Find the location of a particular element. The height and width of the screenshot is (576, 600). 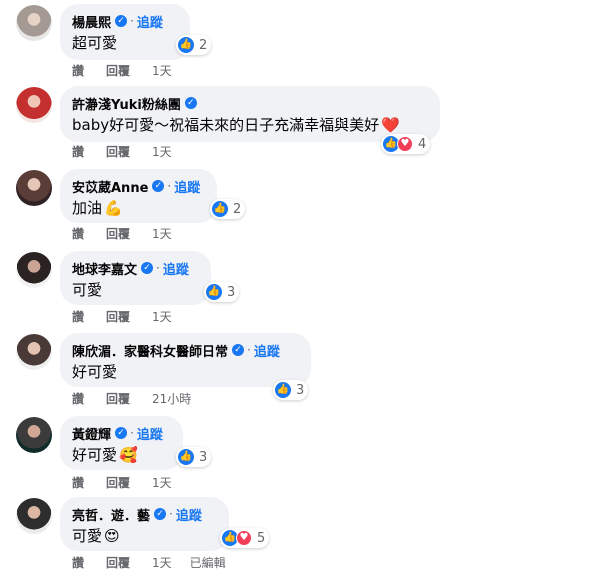

comment-bubble: 黃鐙輝 ✓ · 追蹤 好可愛 🥰 is located at coordinates (121, 443).